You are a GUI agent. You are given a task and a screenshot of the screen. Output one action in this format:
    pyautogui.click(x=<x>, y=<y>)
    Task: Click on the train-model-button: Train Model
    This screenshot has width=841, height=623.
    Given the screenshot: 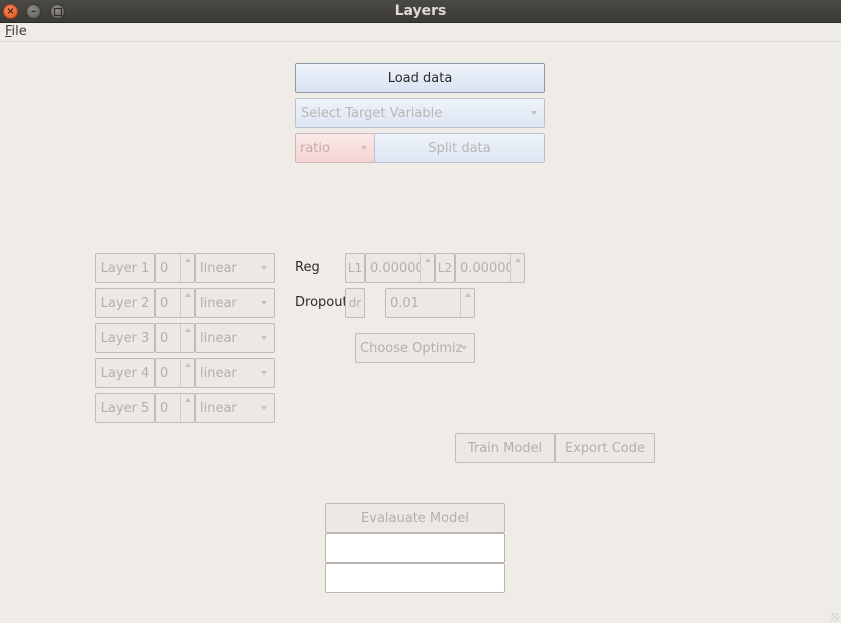 What is the action you would take?
    pyautogui.click(x=505, y=448)
    